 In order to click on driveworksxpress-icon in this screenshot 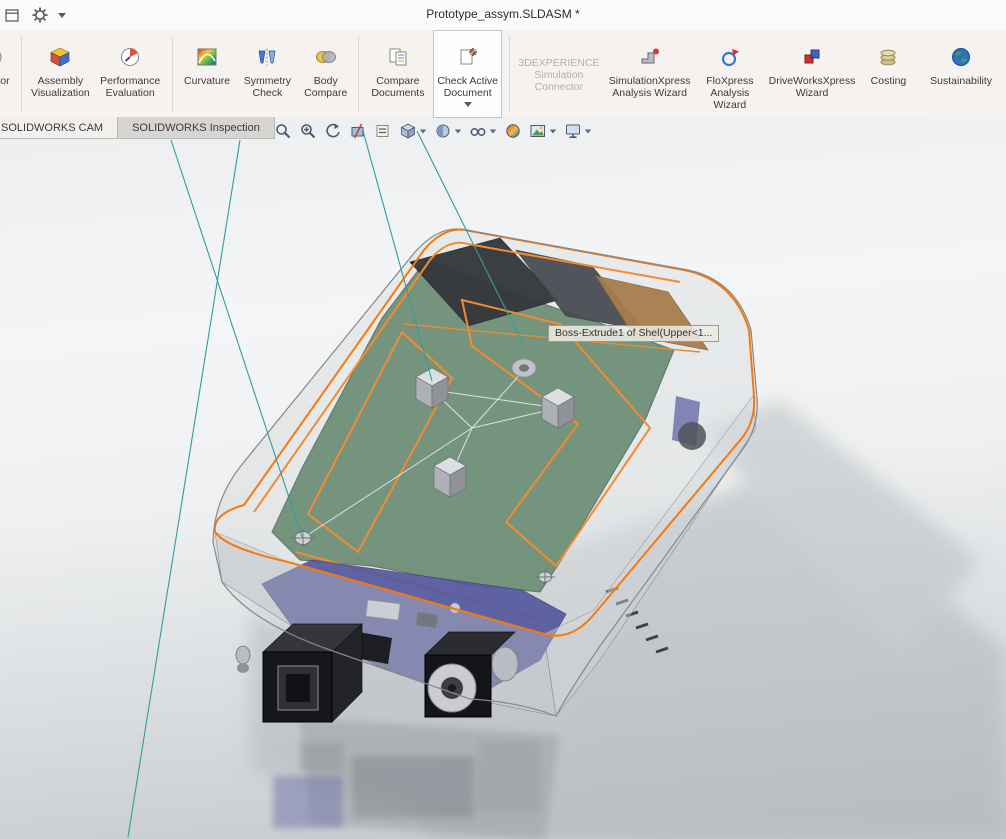, I will do `click(812, 57)`.